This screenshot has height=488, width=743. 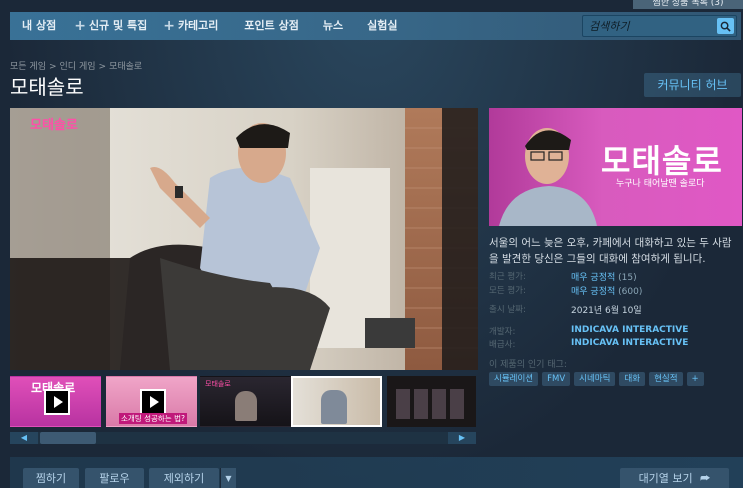 What do you see at coordinates (502, 345) in the screenshot?
I see `publisher-label: 배급사:` at bounding box center [502, 345].